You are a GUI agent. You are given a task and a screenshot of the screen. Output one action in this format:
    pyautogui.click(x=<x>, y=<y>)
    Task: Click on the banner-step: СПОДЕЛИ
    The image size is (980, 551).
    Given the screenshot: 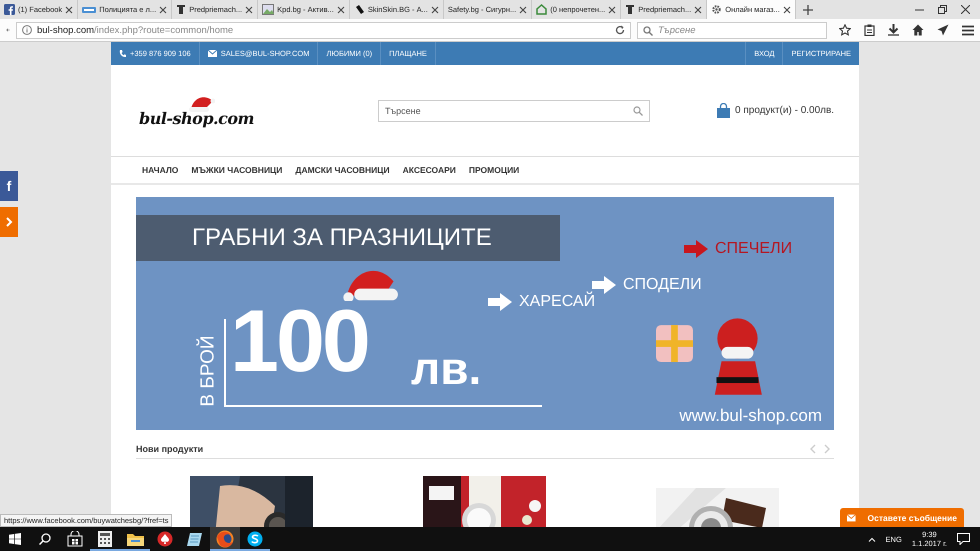 What is the action you would take?
    pyautogui.click(x=662, y=285)
    